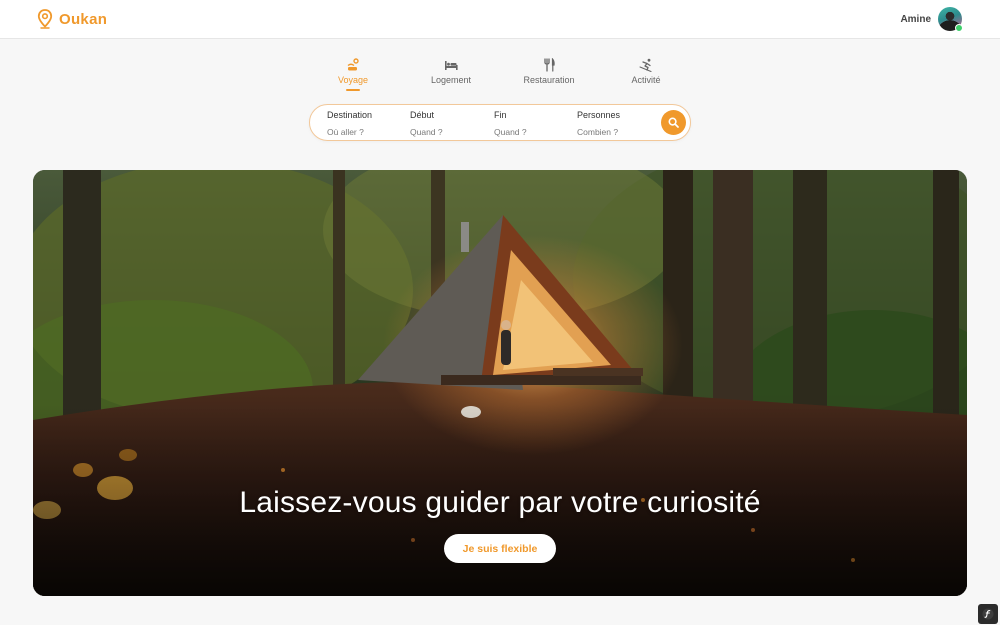 This screenshot has height=625, width=1000. Describe the element at coordinates (451, 80) in the screenshot. I see `tab-label: Logement` at that location.